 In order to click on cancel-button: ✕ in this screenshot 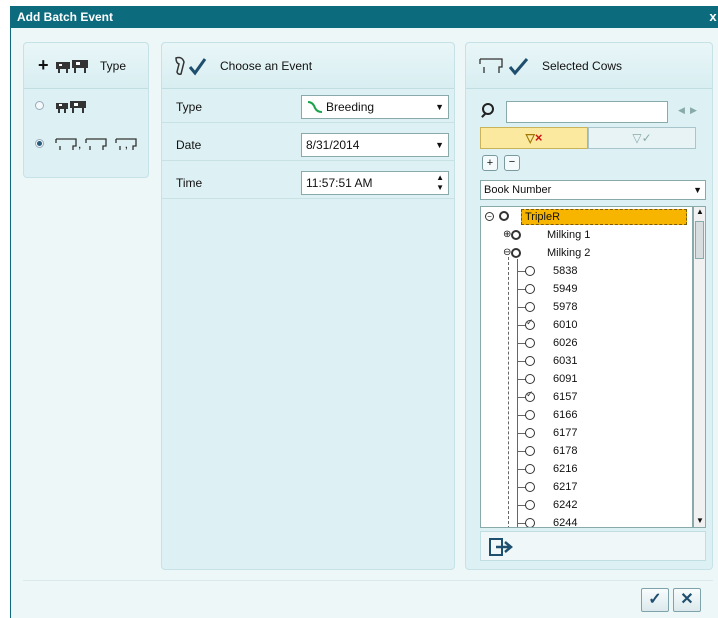, I will do `click(687, 600)`.